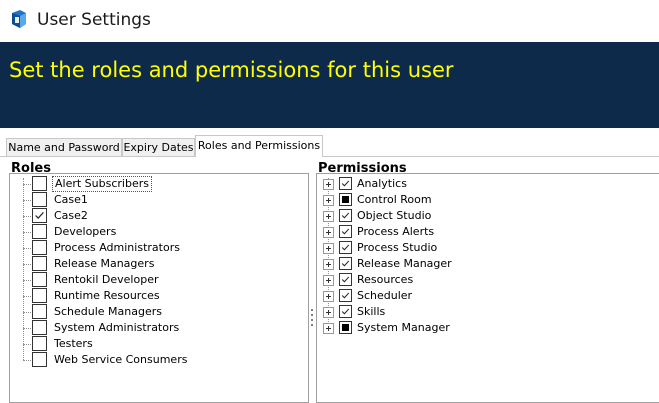  What do you see at coordinates (117, 327) in the screenshot?
I see `role-label: System Administrators` at bounding box center [117, 327].